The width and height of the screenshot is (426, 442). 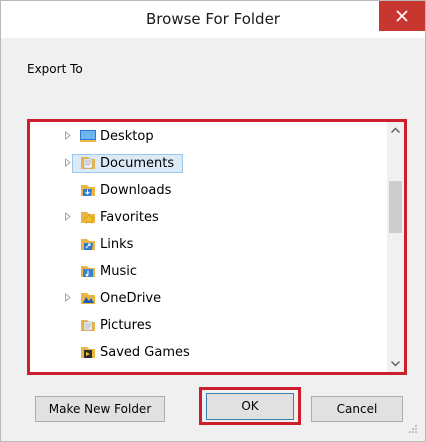 What do you see at coordinates (208, 217) in the screenshot?
I see `tree-item-favorites: Favorites` at bounding box center [208, 217].